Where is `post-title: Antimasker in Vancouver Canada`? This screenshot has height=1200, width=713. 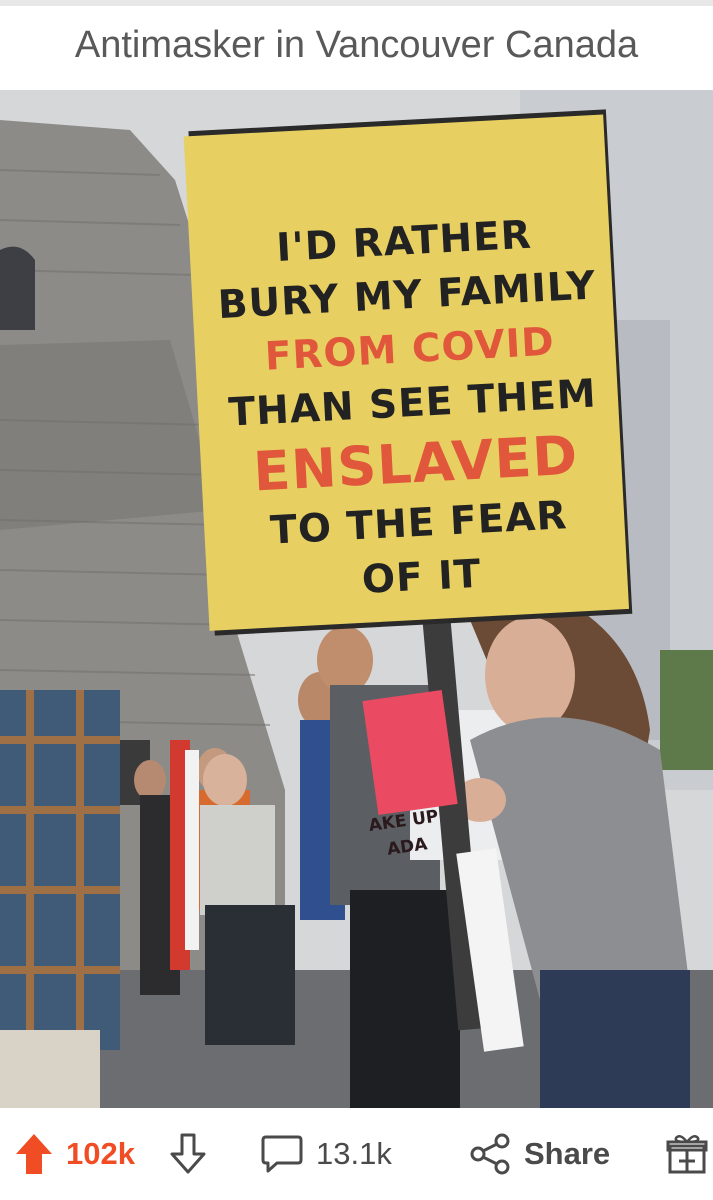
post-title: Antimasker in Vancouver Canada is located at coordinates (356, 45).